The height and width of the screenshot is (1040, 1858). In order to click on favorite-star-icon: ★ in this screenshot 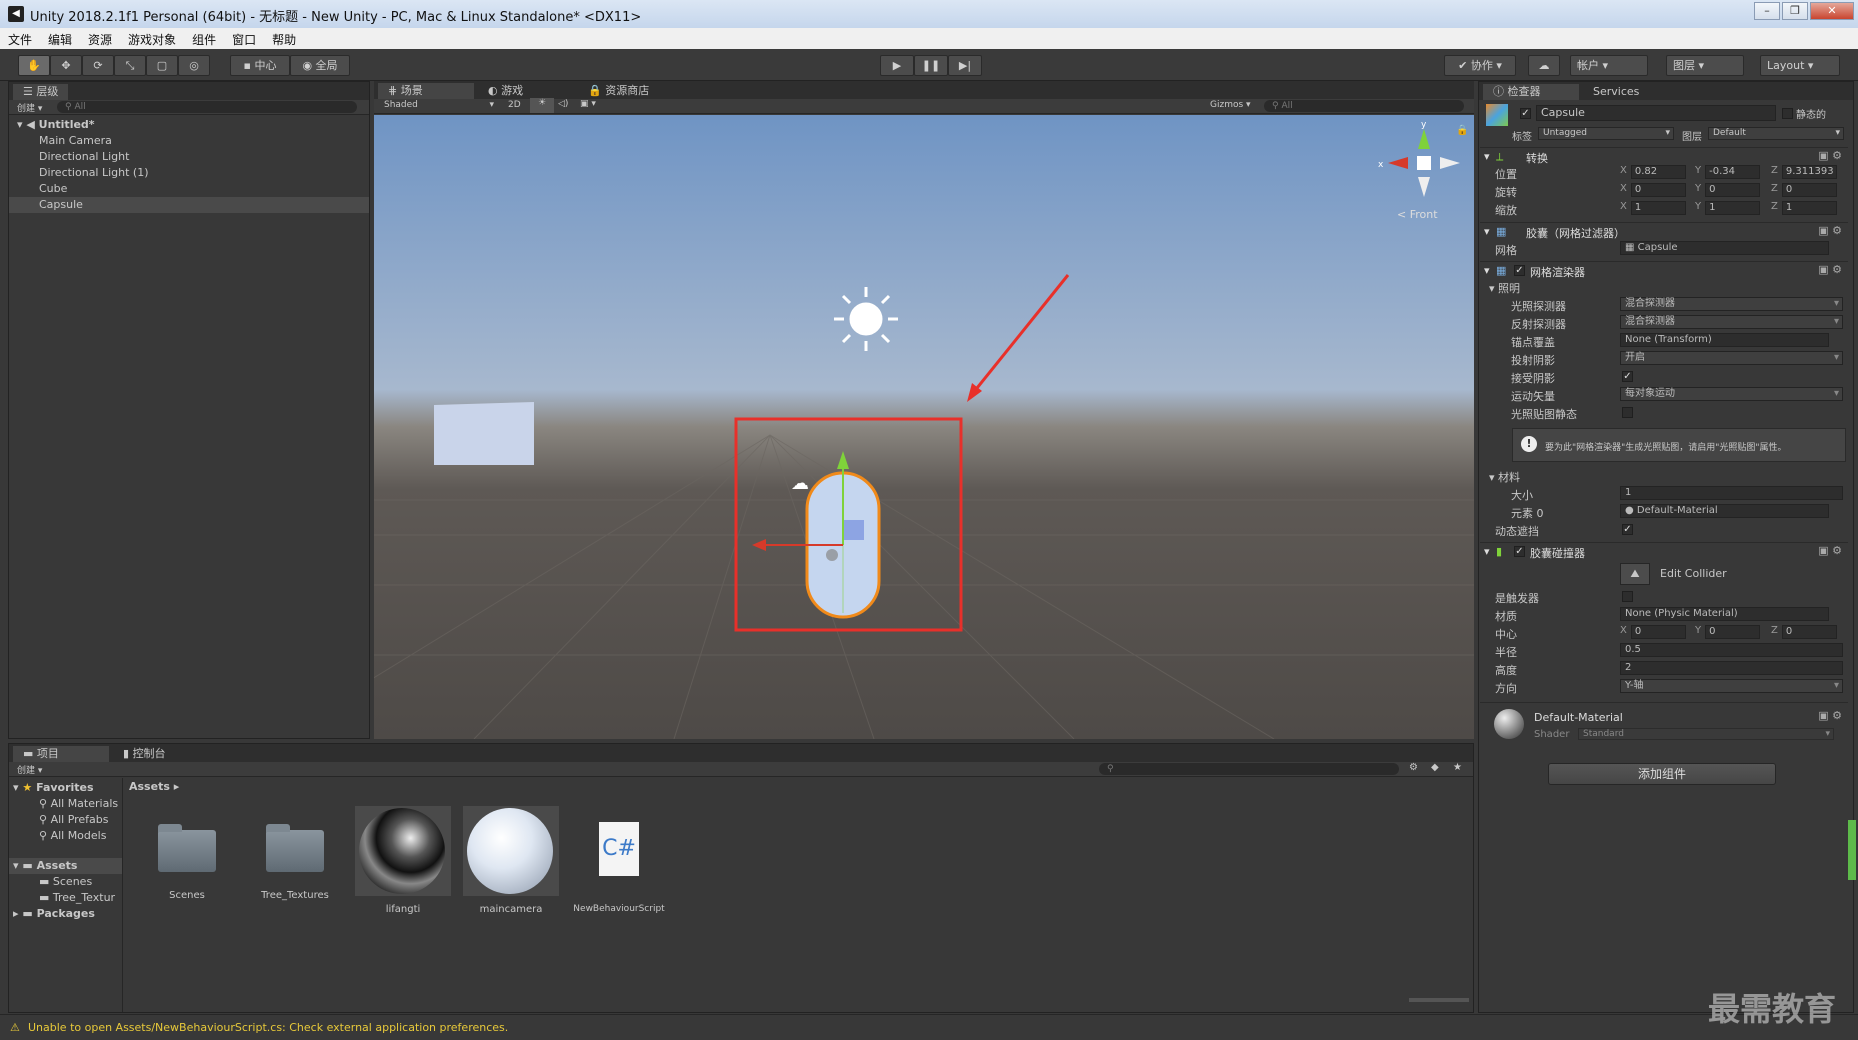, I will do `click(1457, 767)`.